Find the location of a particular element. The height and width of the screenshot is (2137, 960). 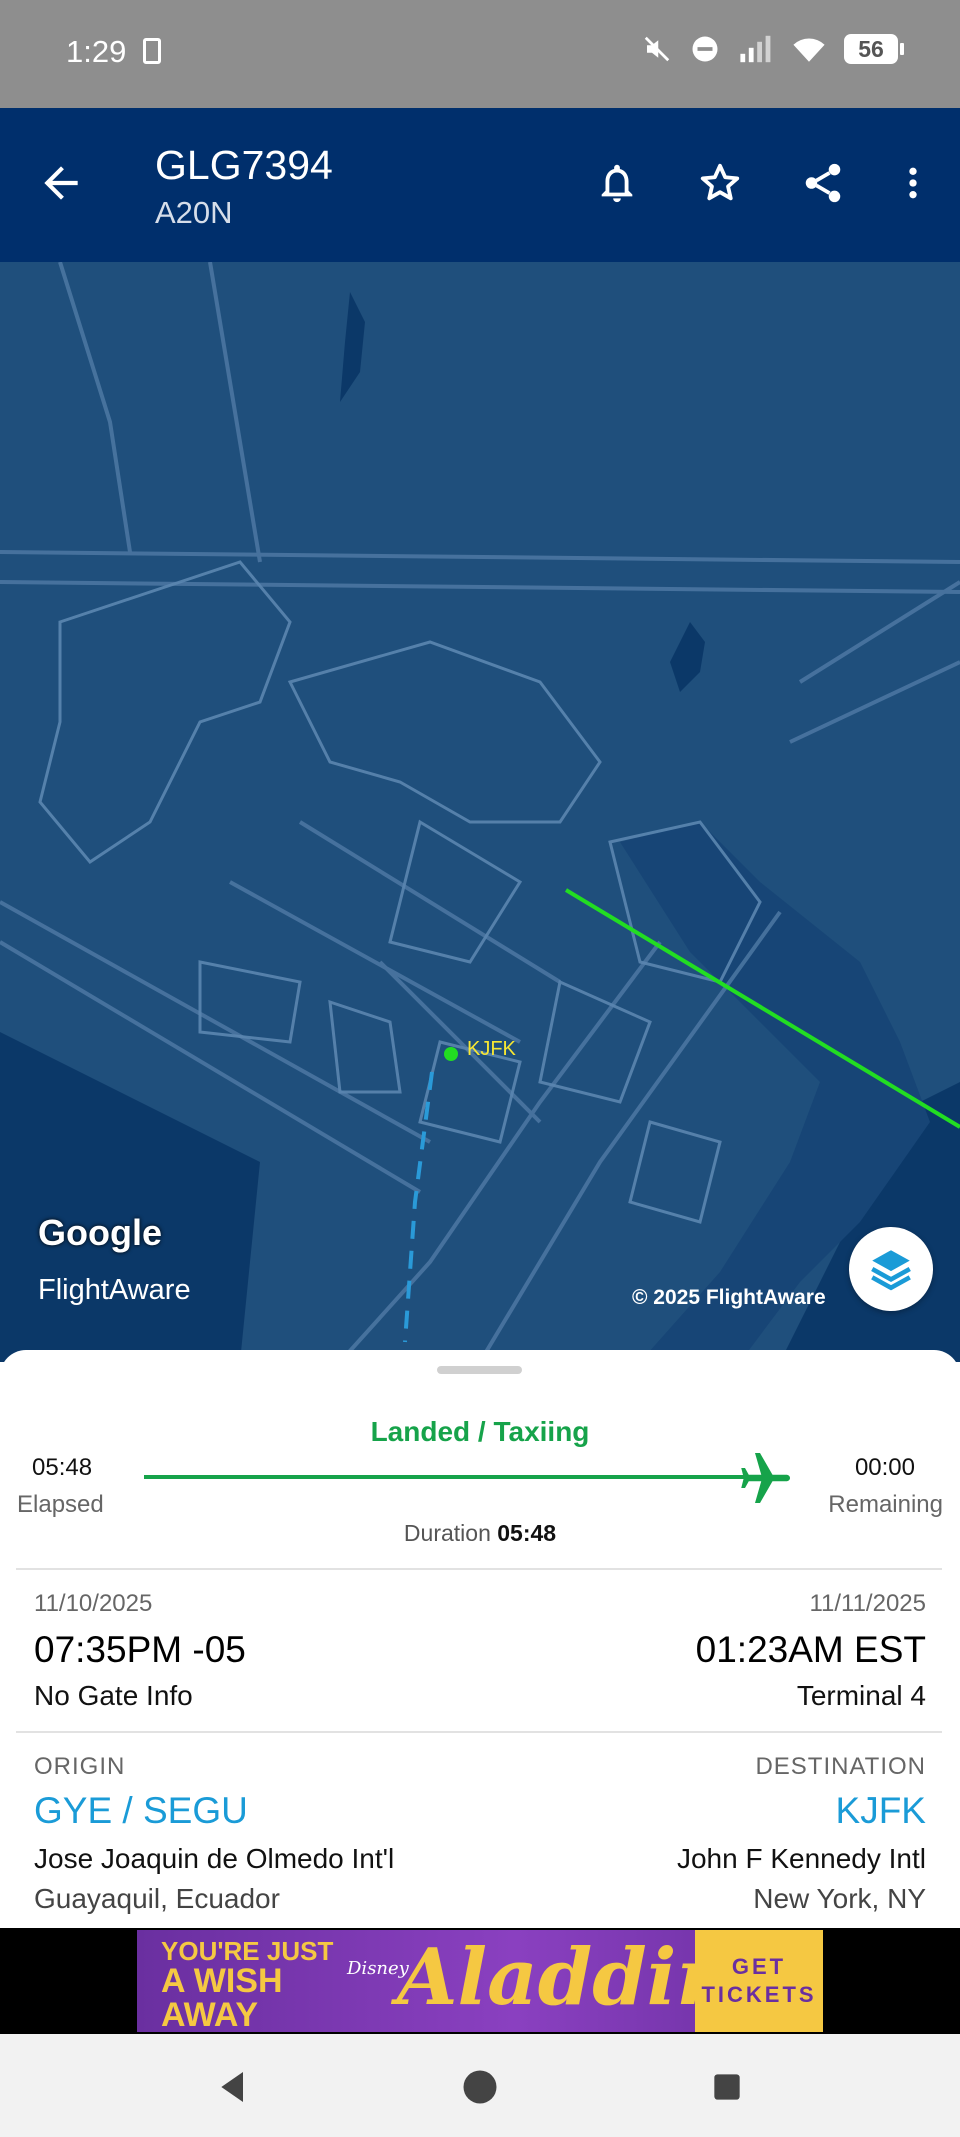

app-bar: GLG7394 A20N is located at coordinates (480, 185).